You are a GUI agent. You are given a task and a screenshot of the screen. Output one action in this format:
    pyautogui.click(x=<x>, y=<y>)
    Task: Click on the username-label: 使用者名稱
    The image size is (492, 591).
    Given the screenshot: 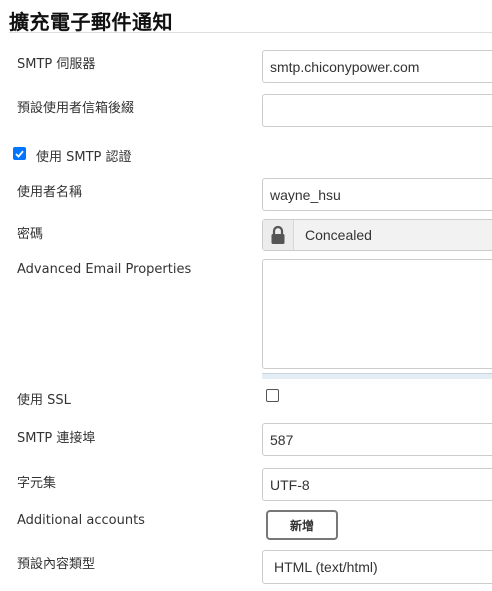 What is the action you would take?
    pyautogui.click(x=50, y=192)
    